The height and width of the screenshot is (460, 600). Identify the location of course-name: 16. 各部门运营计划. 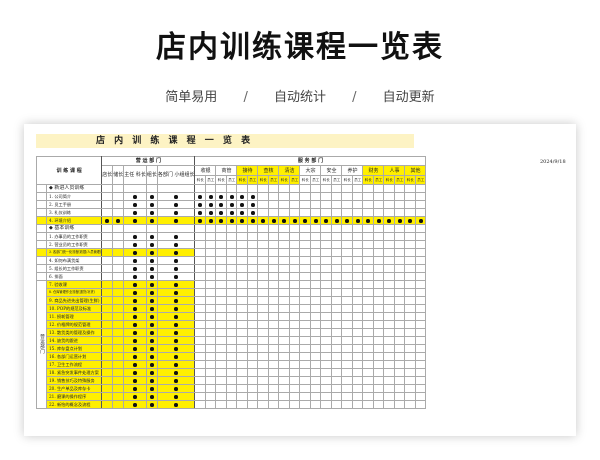
(74, 356).